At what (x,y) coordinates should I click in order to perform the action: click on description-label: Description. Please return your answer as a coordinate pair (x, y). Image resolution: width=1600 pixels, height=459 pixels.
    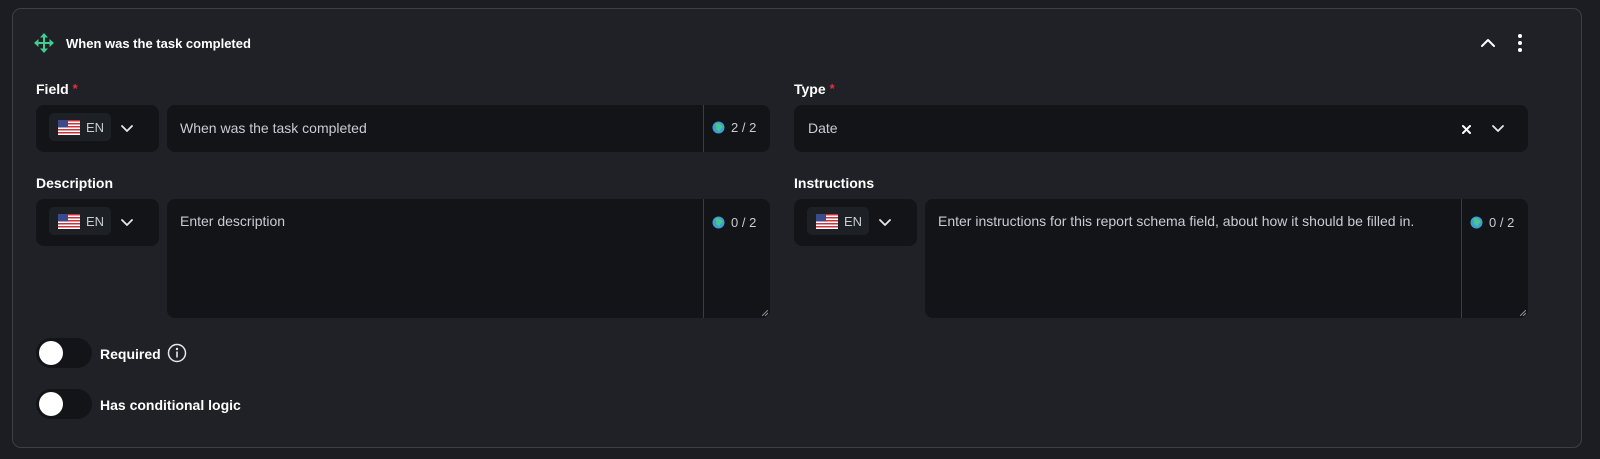
    Looking at the image, I should click on (75, 183).